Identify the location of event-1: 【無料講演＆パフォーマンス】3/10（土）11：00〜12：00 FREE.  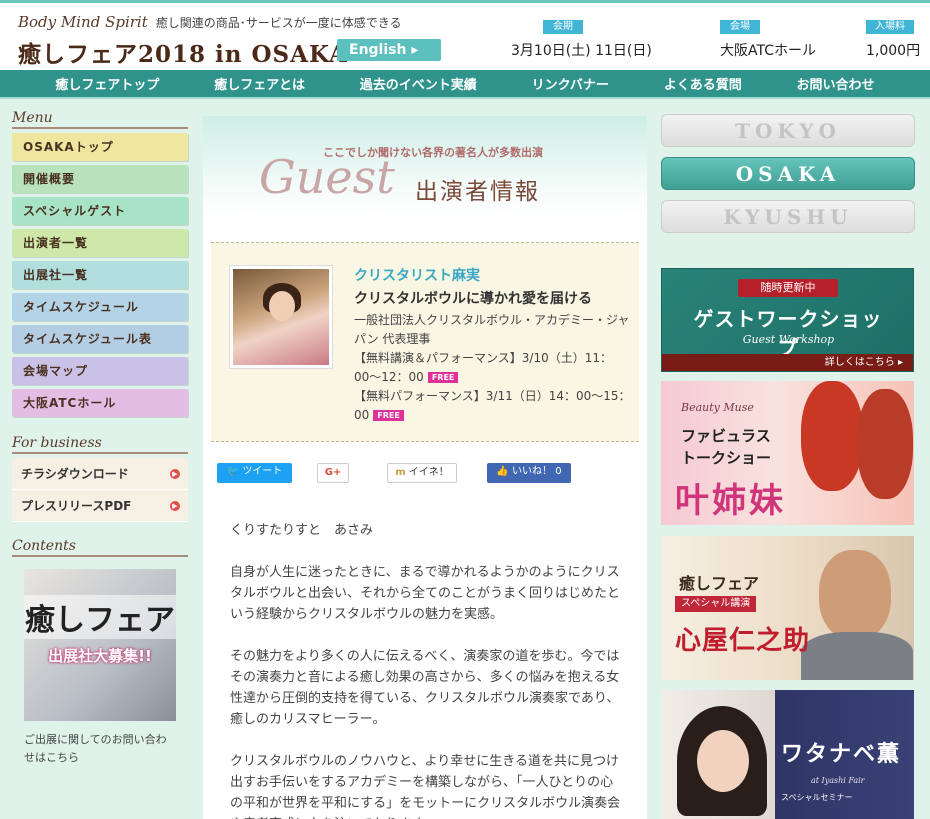
(493, 368).